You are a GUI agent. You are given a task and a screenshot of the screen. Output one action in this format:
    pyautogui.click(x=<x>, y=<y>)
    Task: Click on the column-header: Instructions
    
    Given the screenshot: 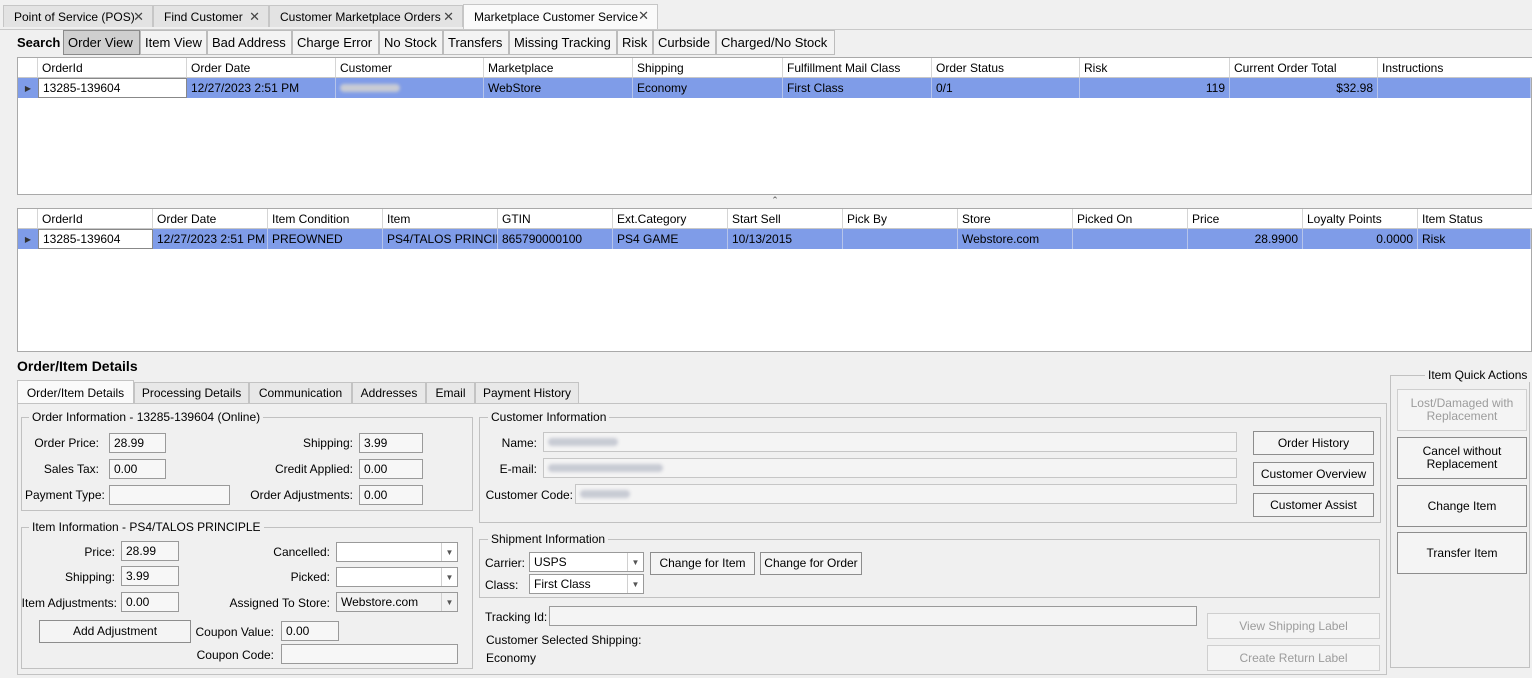 What is the action you would take?
    pyautogui.click(x=1455, y=68)
    